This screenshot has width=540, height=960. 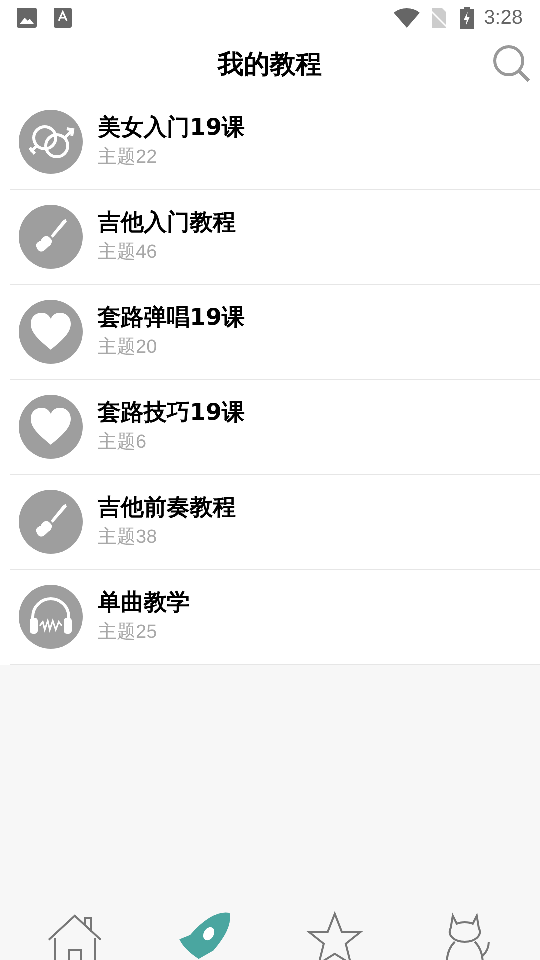 I want to click on course-item: 套路弹唱19课 主题20, so click(x=275, y=332).